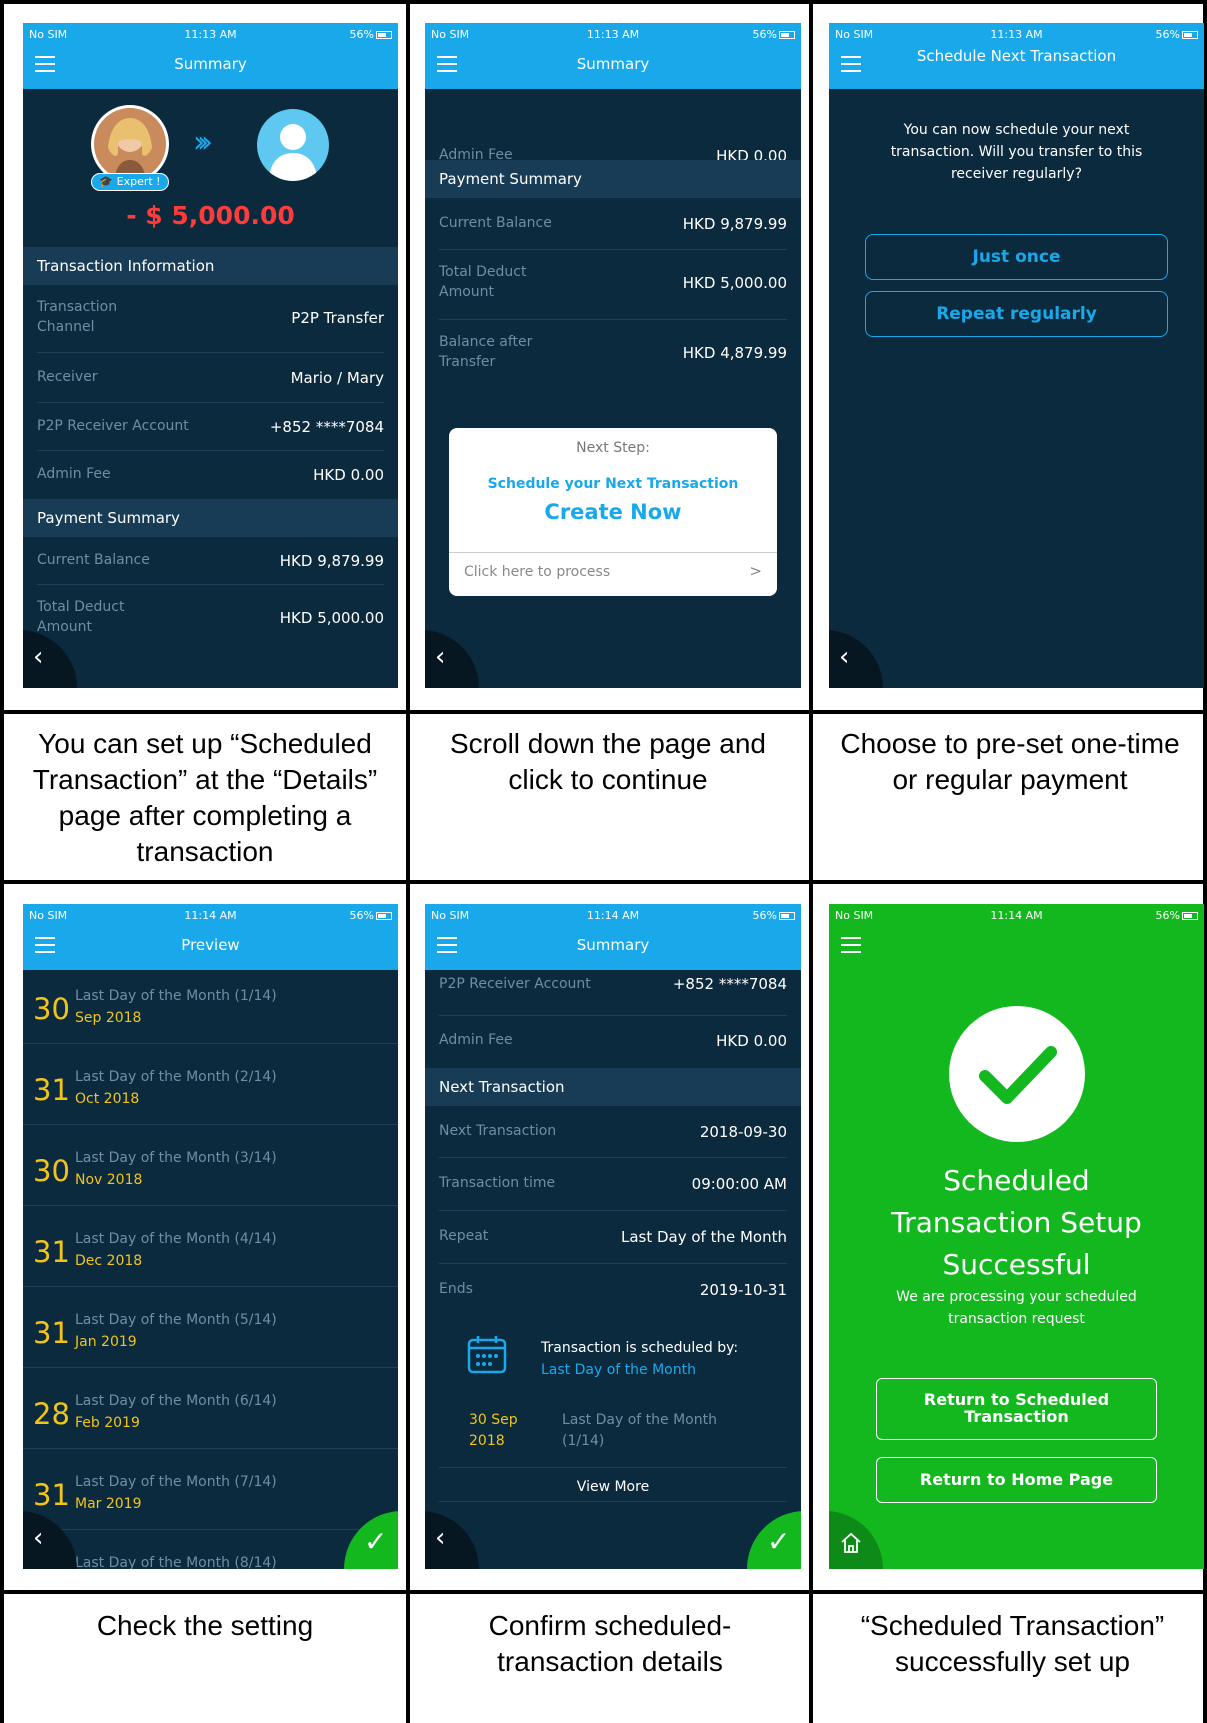 The image size is (1207, 1723). Describe the element at coordinates (176, 996) in the screenshot. I see `preview-label: Last Day of the Month (1/14)` at that location.